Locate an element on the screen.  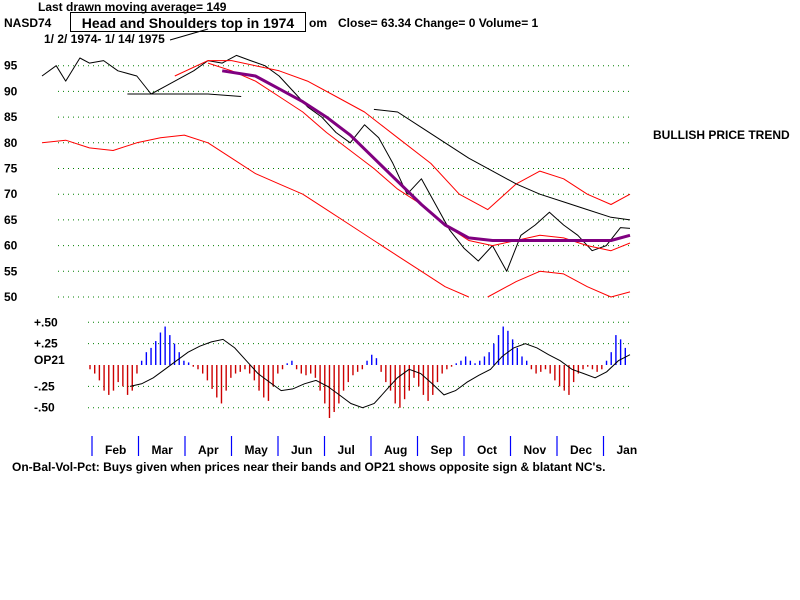
price-tick-label: 50 is located at coordinates (11, 297).